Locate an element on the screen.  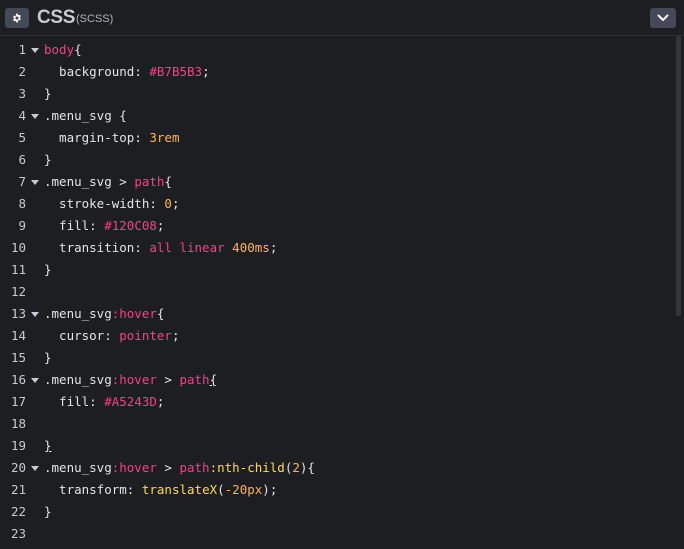
code-line: 8 stroke-width: 0; is located at coordinates (342, 204).